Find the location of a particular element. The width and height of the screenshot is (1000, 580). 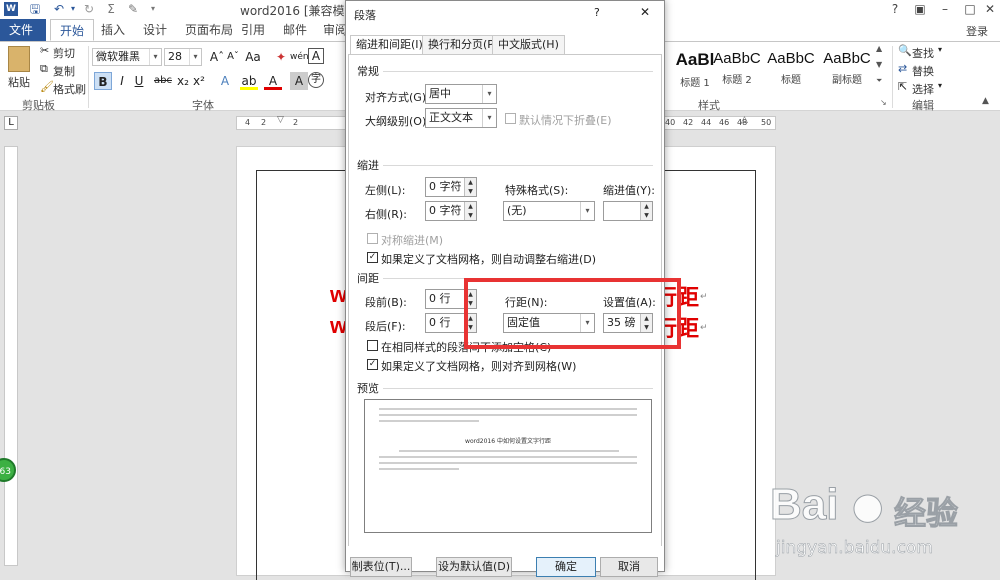

tab-home: 开始 is located at coordinates (72, 30).